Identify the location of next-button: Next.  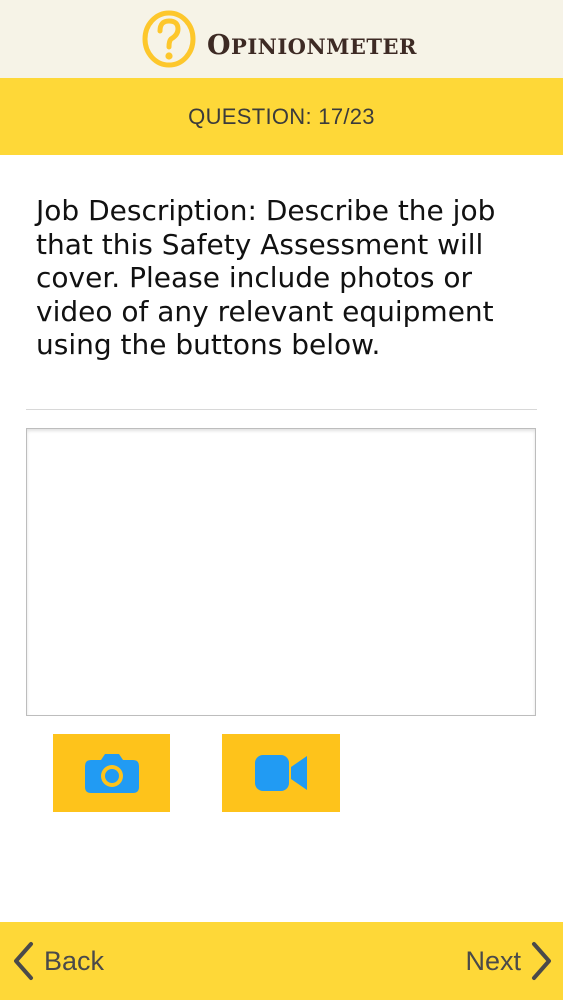
(509, 961).